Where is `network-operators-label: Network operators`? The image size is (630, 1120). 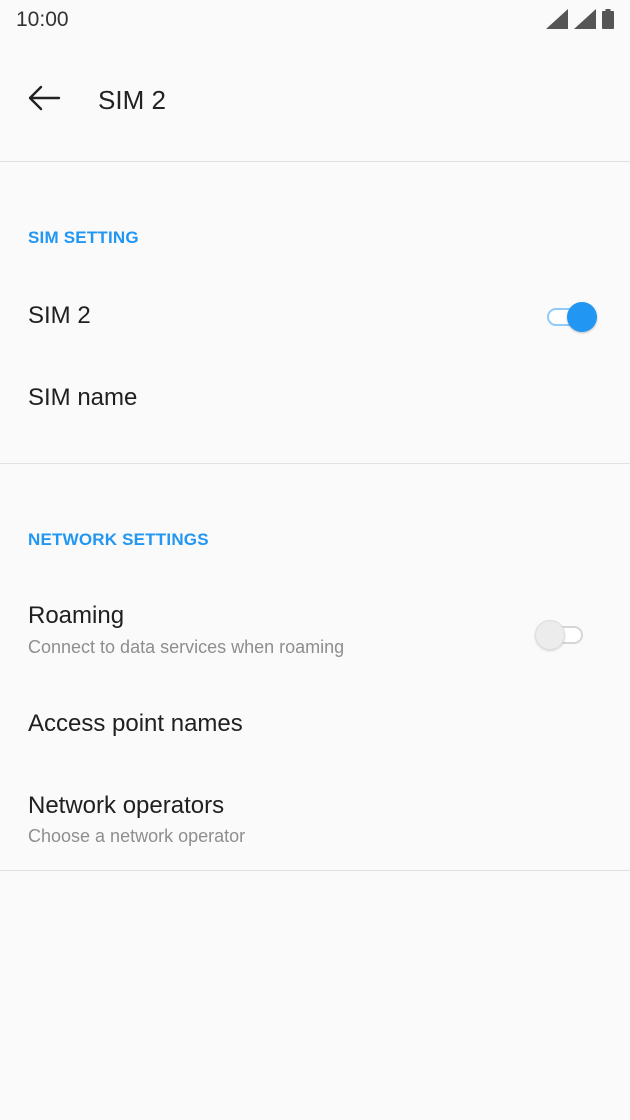
network-operators-label: Network operators is located at coordinates (126, 805).